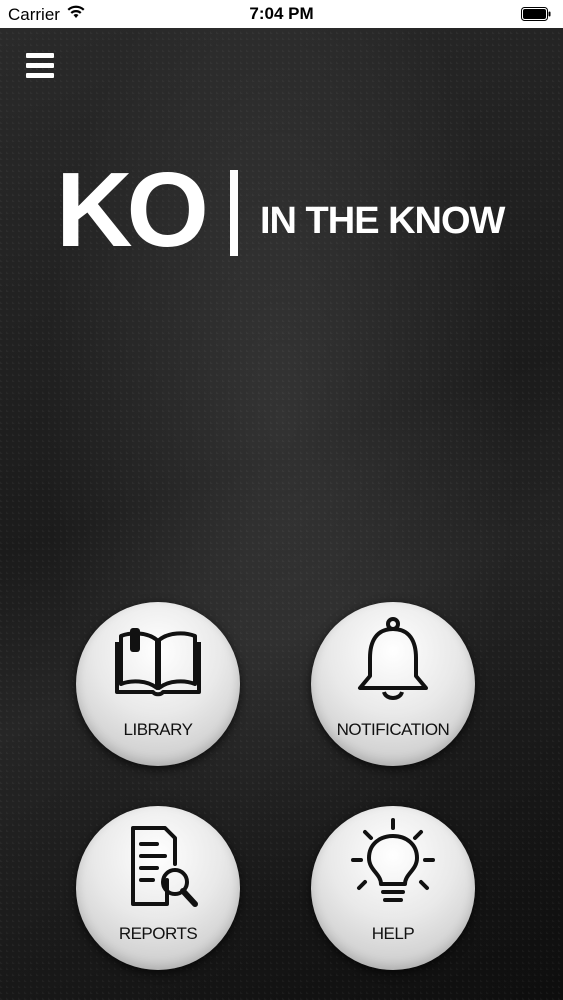 The width and height of the screenshot is (563, 1000). What do you see at coordinates (393, 933) in the screenshot?
I see `help-label: HELP` at bounding box center [393, 933].